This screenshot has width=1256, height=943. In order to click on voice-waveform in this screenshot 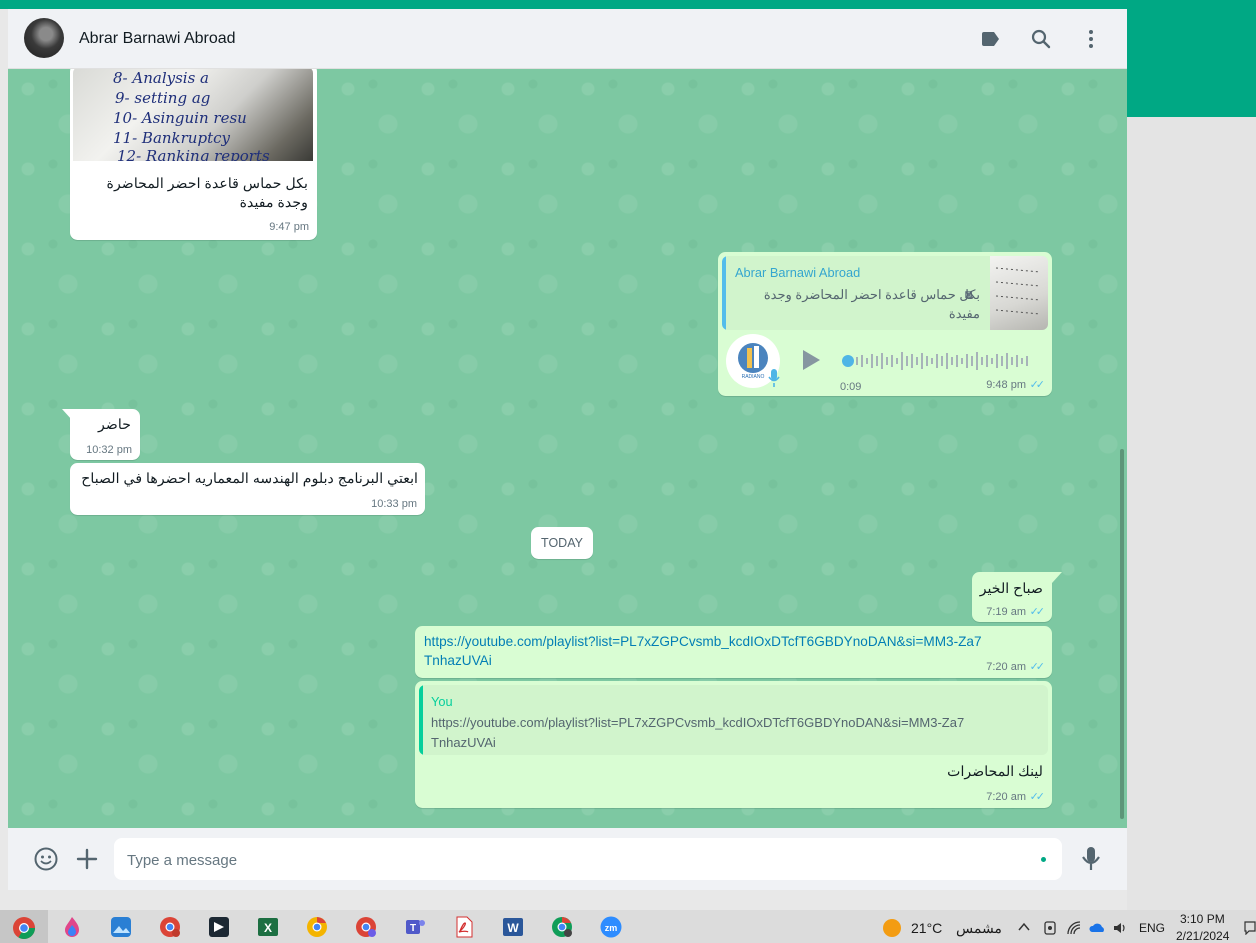, I will do `click(940, 361)`.